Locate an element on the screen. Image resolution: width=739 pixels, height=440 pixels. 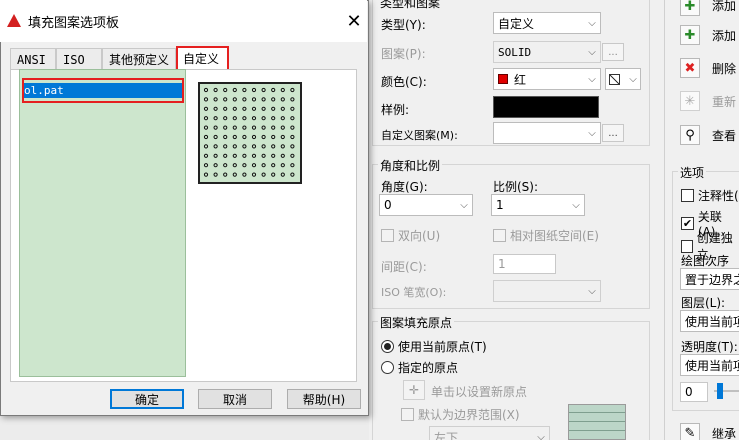
transparency-dropdown: 使用当前项 is located at coordinates (709, 365).